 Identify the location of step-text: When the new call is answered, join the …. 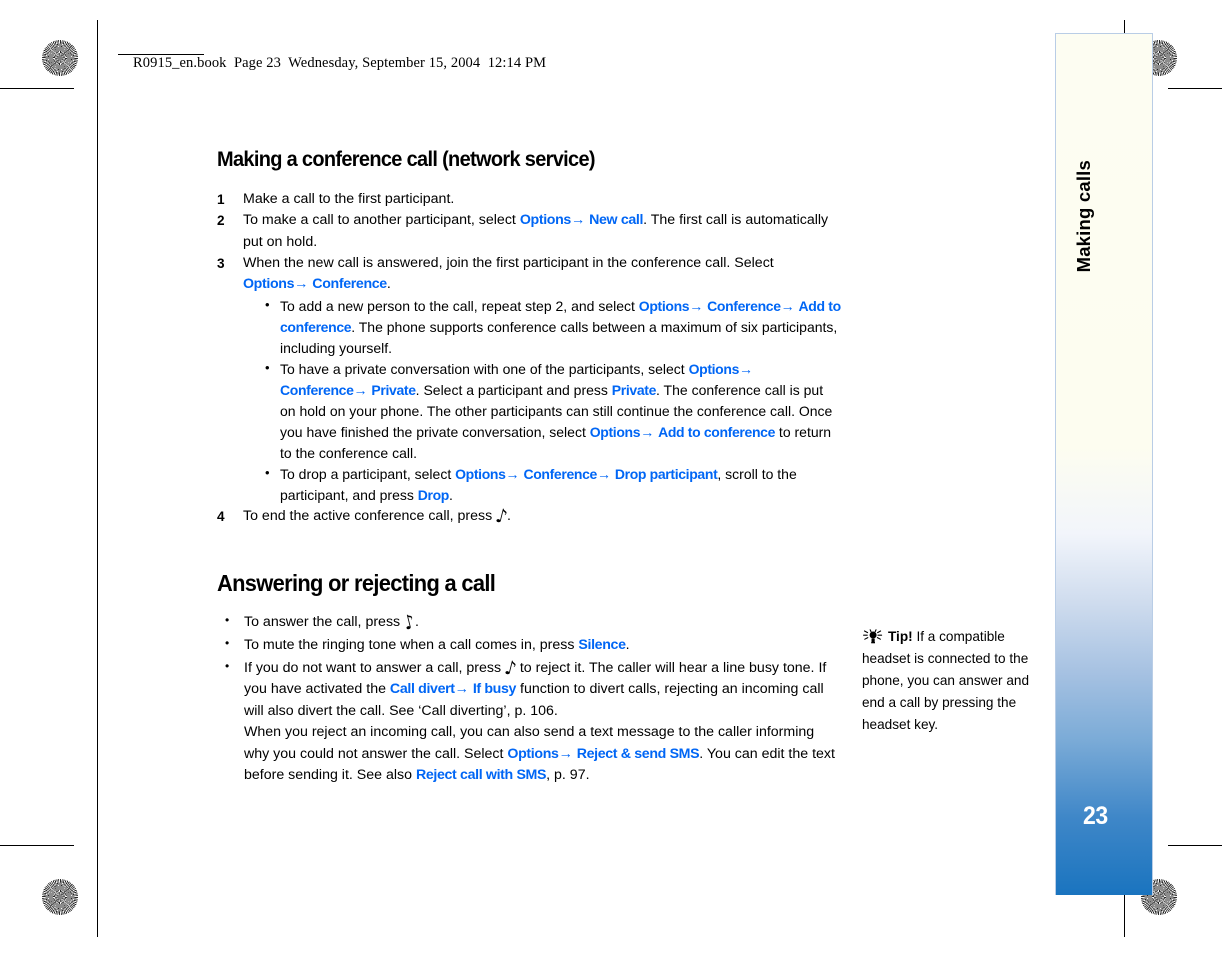
(542, 379).